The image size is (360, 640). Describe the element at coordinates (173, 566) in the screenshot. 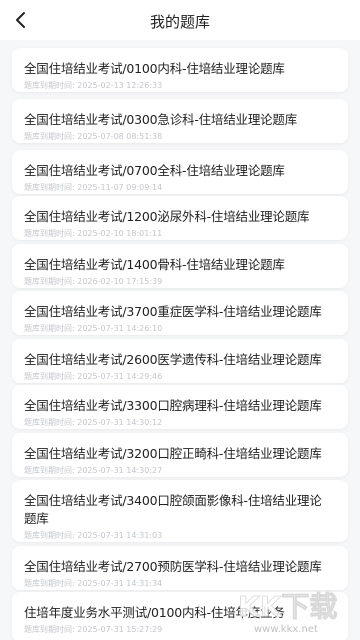

I see `item-title: 全国住培结业考试/2700预防医学科-住培结业理论题库` at that location.